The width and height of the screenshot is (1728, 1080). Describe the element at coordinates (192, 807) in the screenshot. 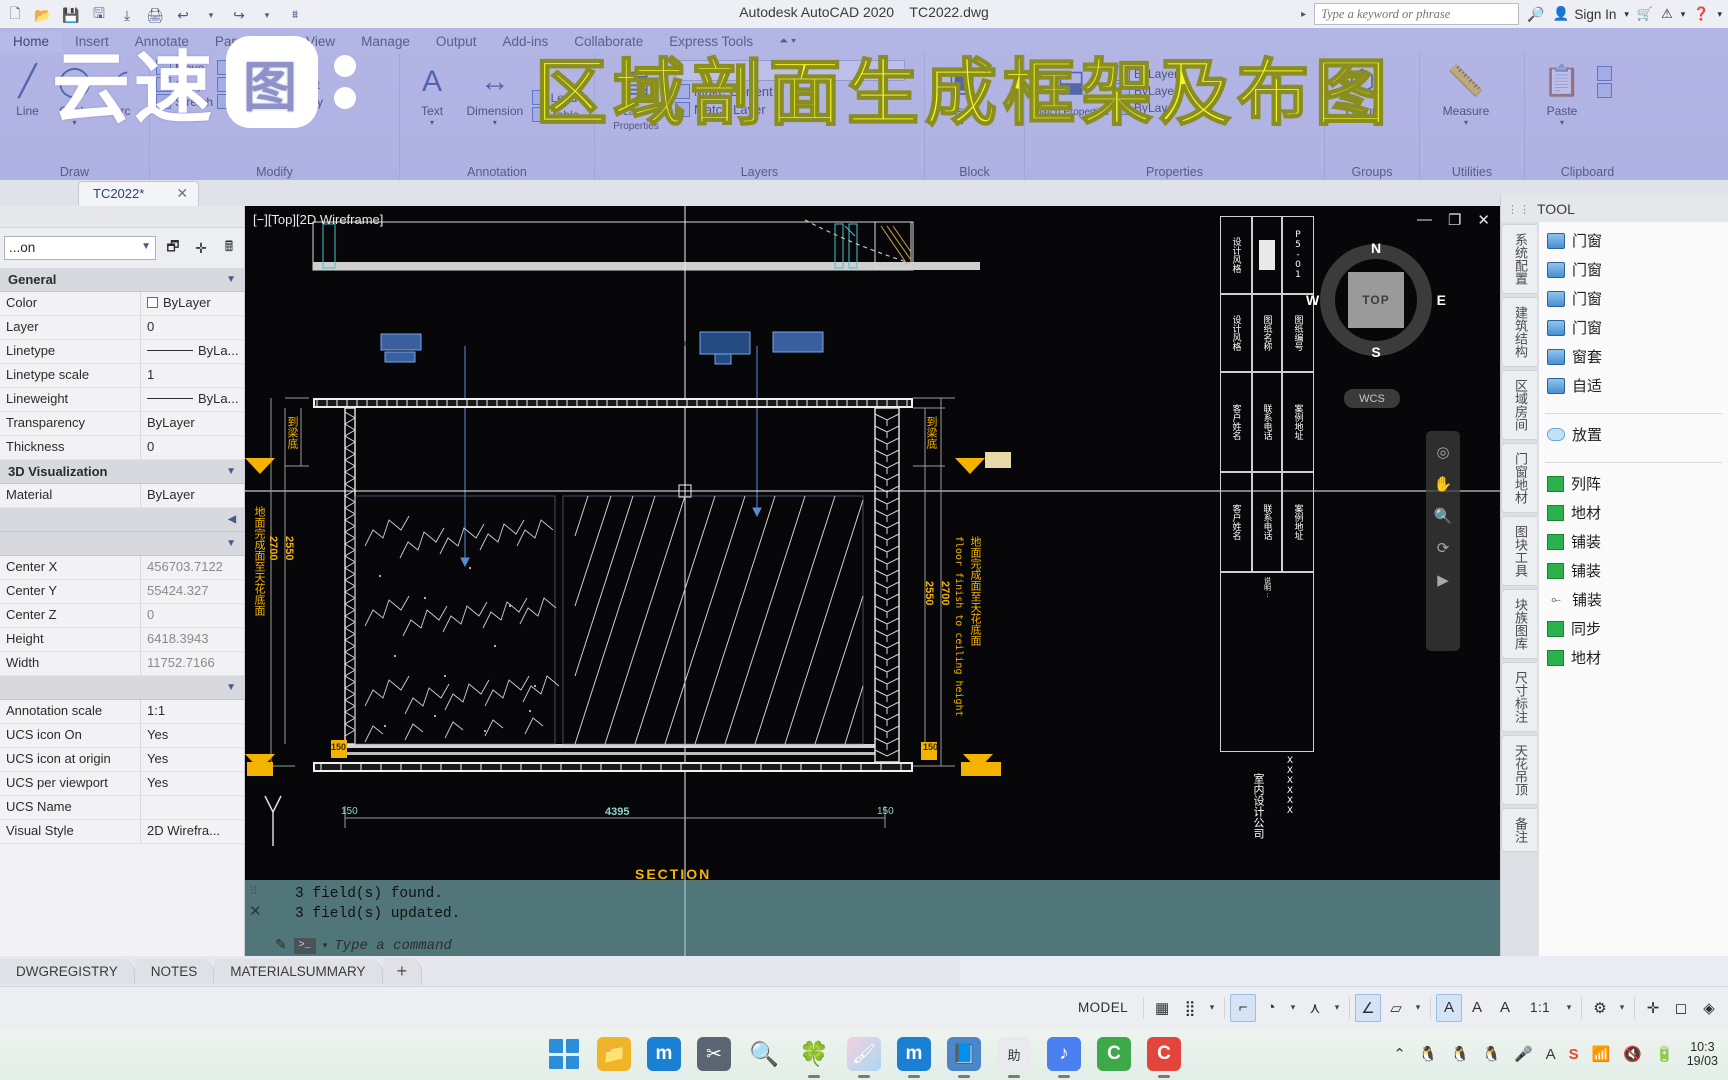

I see `property-value` at that location.